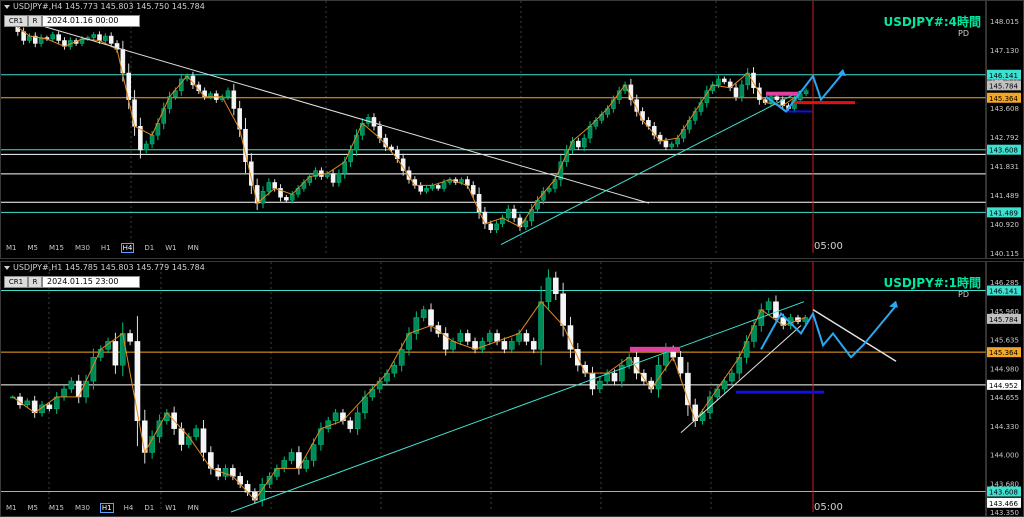 The width and height of the screenshot is (1024, 517). Describe the element at coordinates (1003, 151) in the screenshot. I see `price-tag-label: 143.608` at that location.